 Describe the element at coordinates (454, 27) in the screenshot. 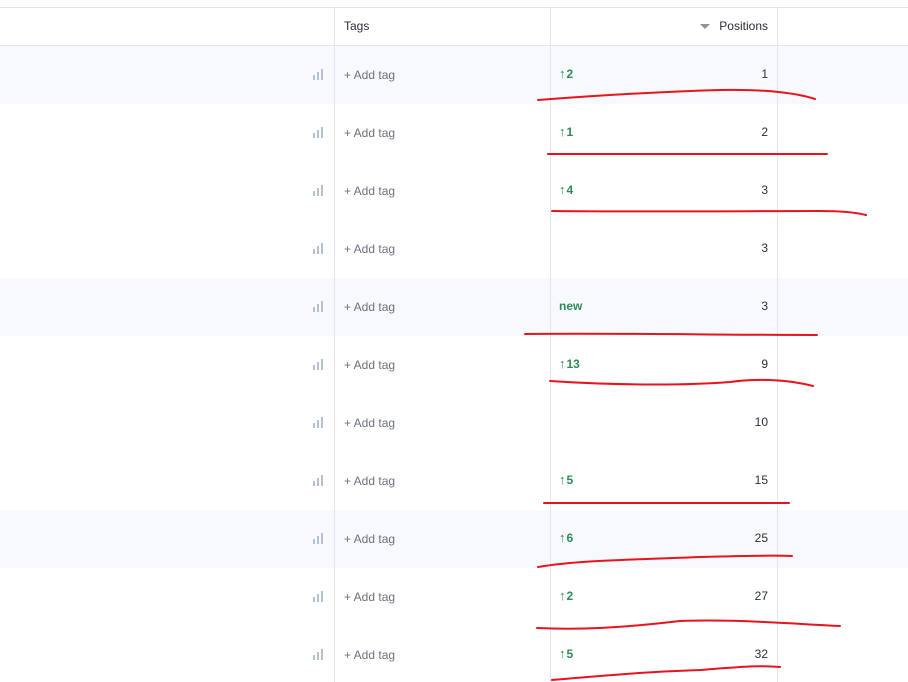

I see `table-header: Tags Positions` at that location.